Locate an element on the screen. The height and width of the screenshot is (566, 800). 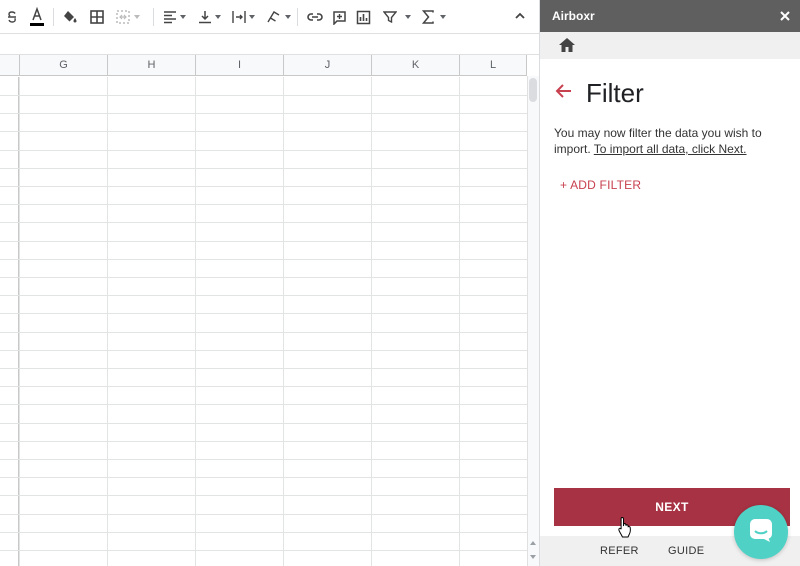
sidebar-title: Airboxr is located at coordinates (573, 16).